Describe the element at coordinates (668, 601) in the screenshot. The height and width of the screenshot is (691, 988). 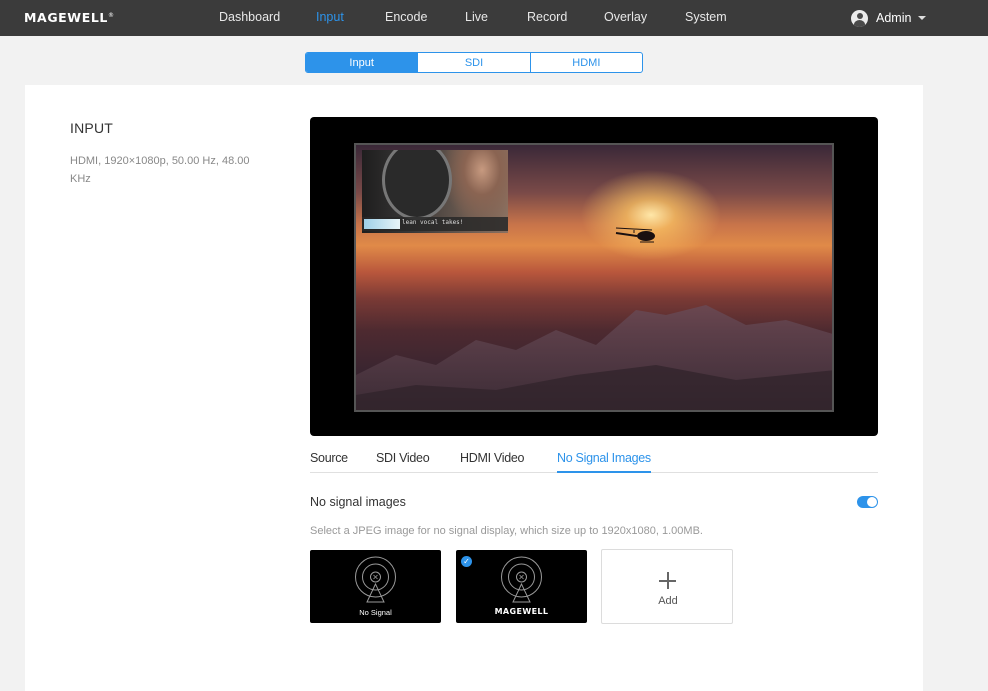
I see `add-image-label: Add` at that location.